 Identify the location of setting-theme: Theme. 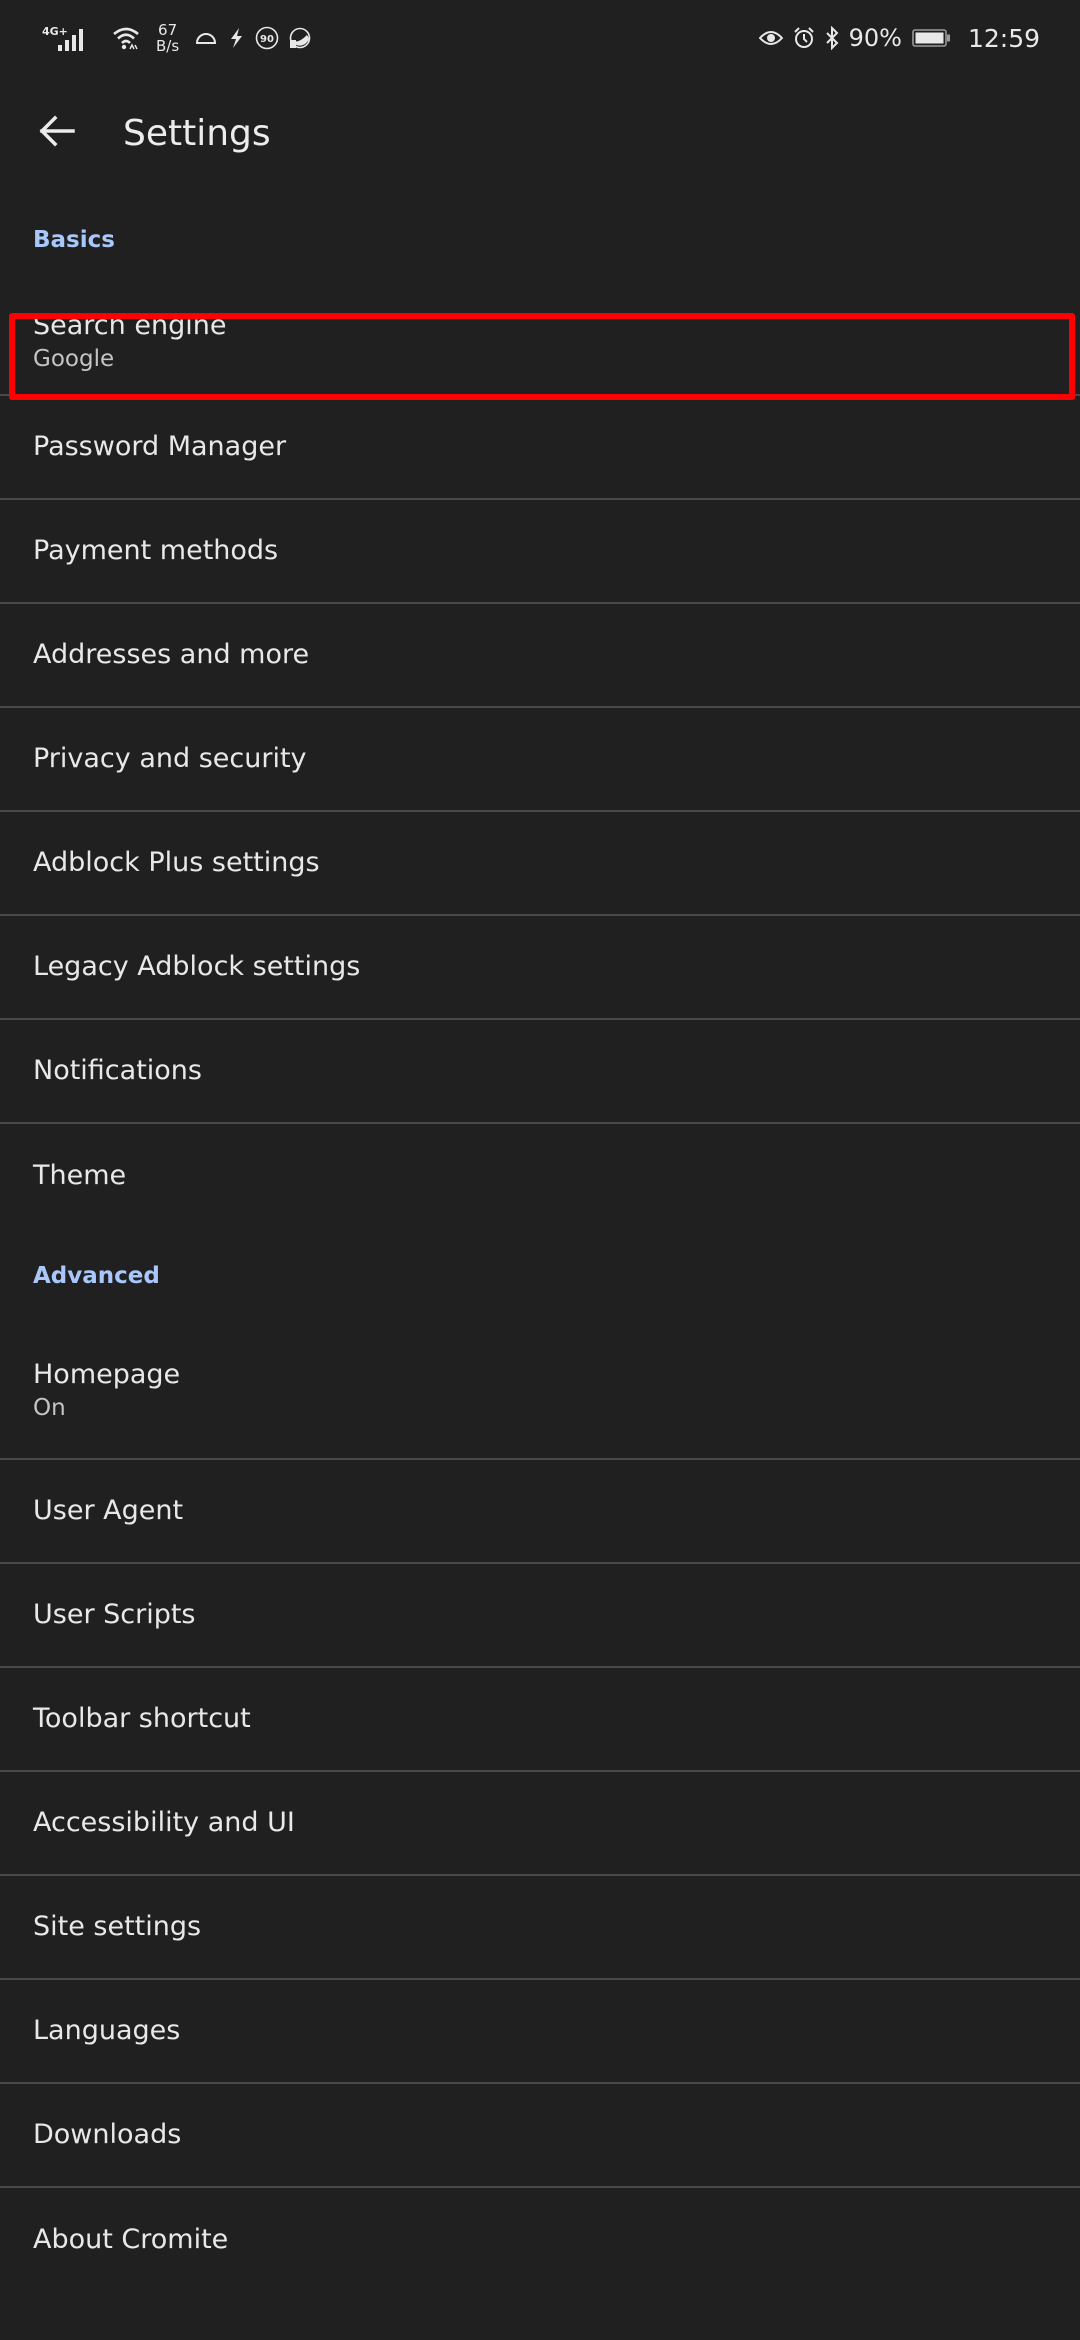
(540, 1176).